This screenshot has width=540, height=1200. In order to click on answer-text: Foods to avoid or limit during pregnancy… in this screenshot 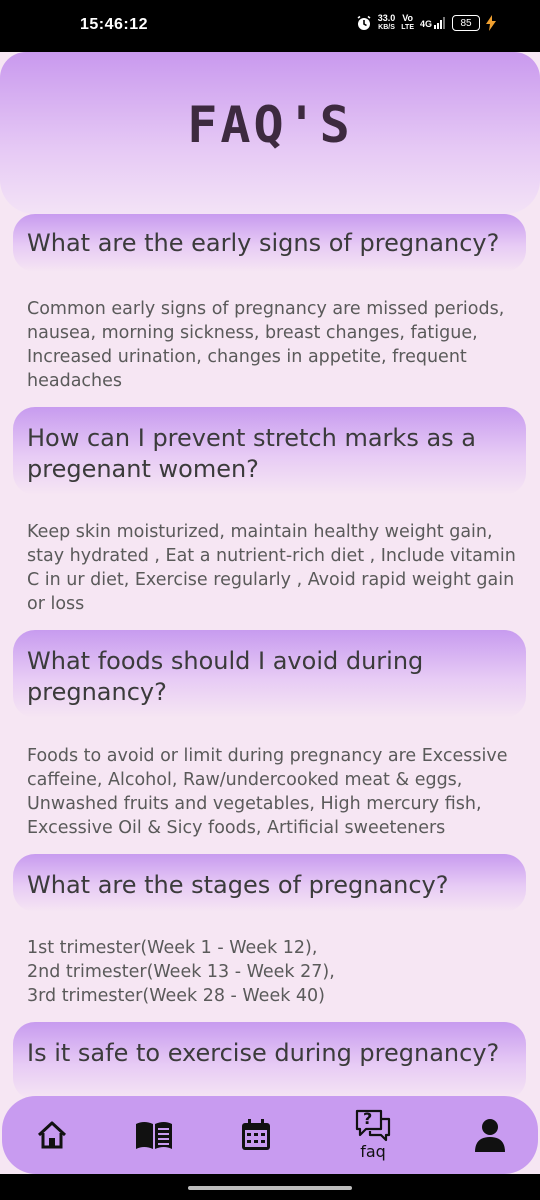, I will do `click(267, 792)`.